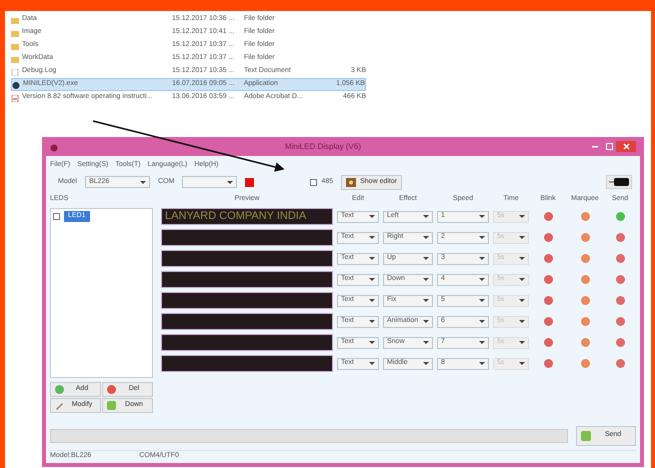  What do you see at coordinates (323, 146) in the screenshot?
I see `window-title: MiniLED Display (V6)` at bounding box center [323, 146].